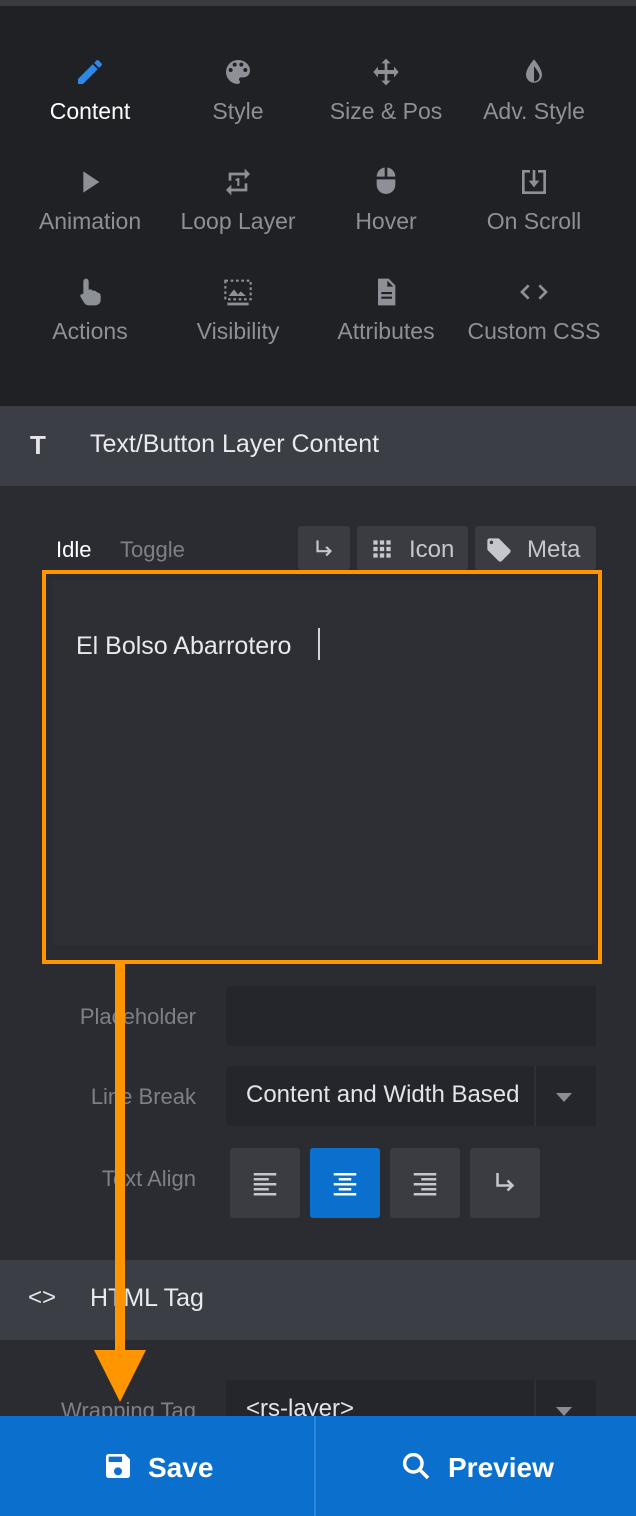 The height and width of the screenshot is (1516, 636). Describe the element at coordinates (90, 72) in the screenshot. I see `pencil-icon` at that location.